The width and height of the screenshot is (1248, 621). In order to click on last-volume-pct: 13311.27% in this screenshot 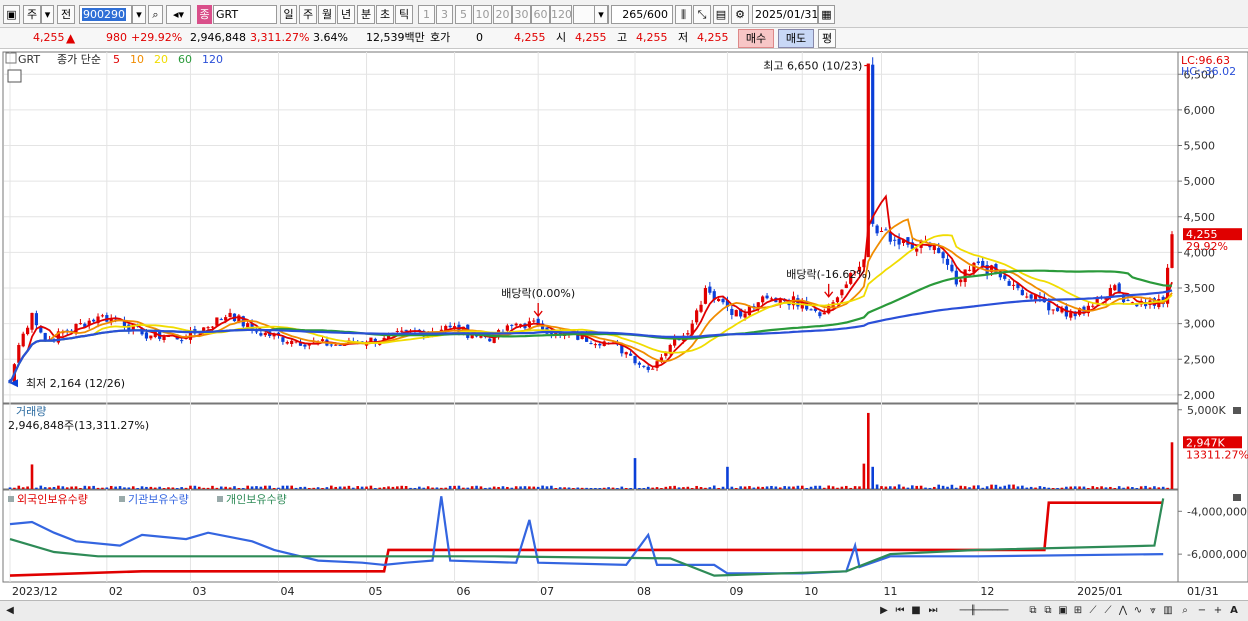, I will do `click(1217, 454)`.